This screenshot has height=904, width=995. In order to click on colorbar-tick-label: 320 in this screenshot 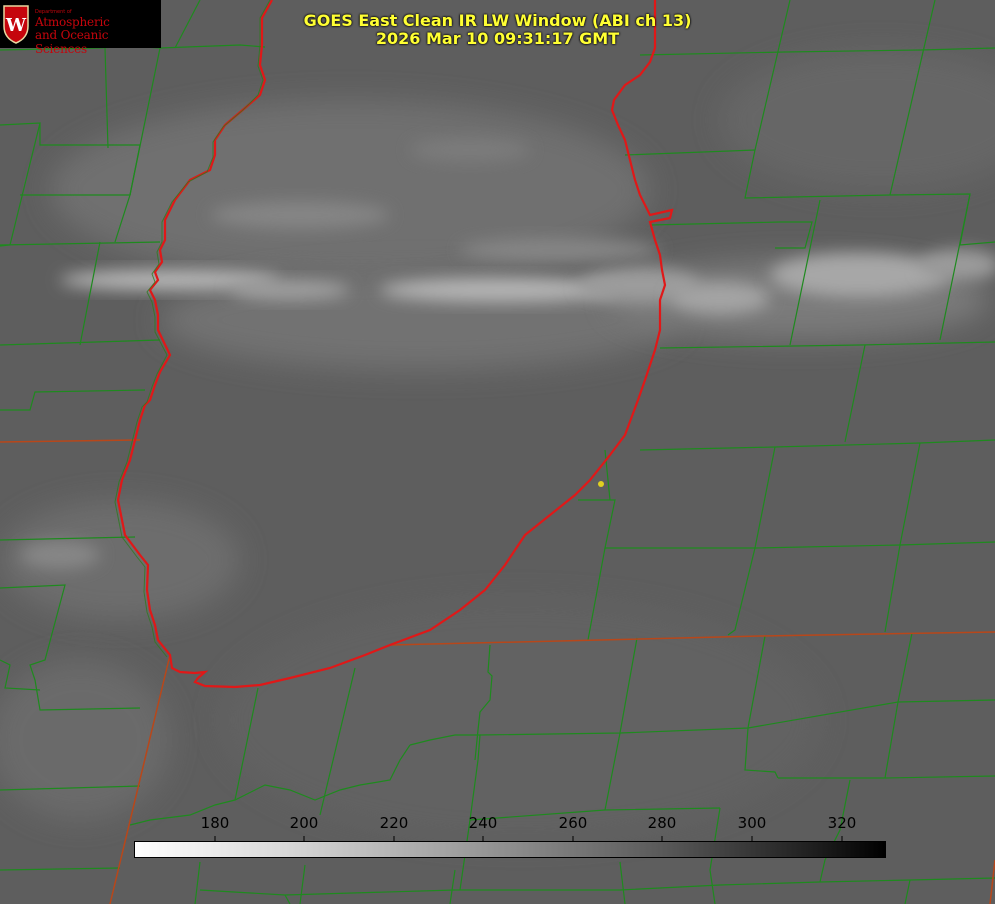, I will do `click(842, 823)`.